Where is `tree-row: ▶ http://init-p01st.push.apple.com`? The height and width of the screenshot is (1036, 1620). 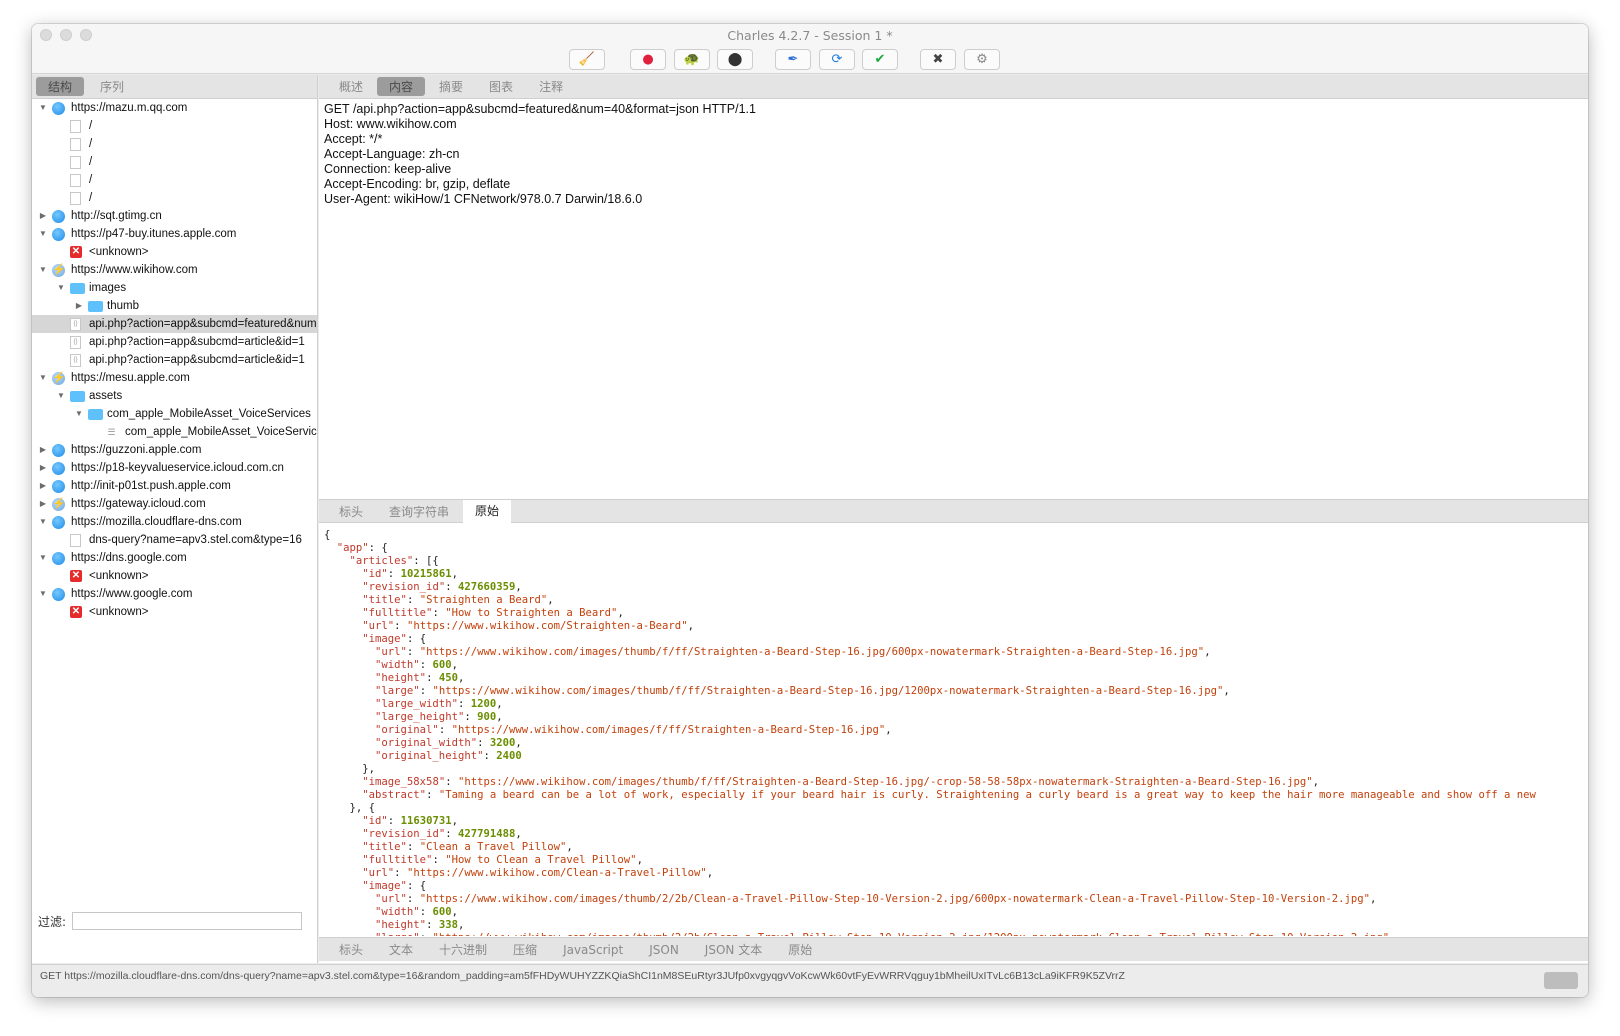 tree-row: ▶ http://init-p01st.push.apple.com is located at coordinates (174, 486).